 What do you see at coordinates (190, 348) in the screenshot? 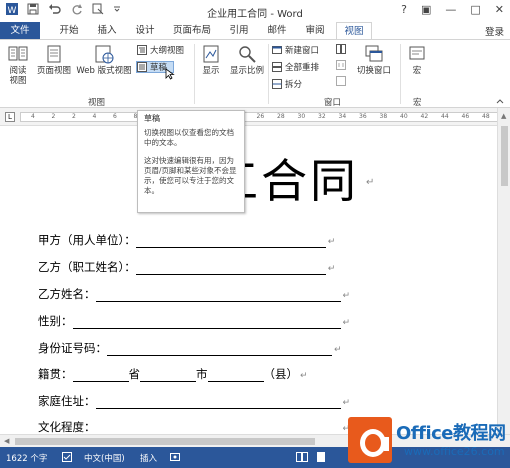
I see `field-id-number: 身份证号码： ↵` at bounding box center [190, 348].